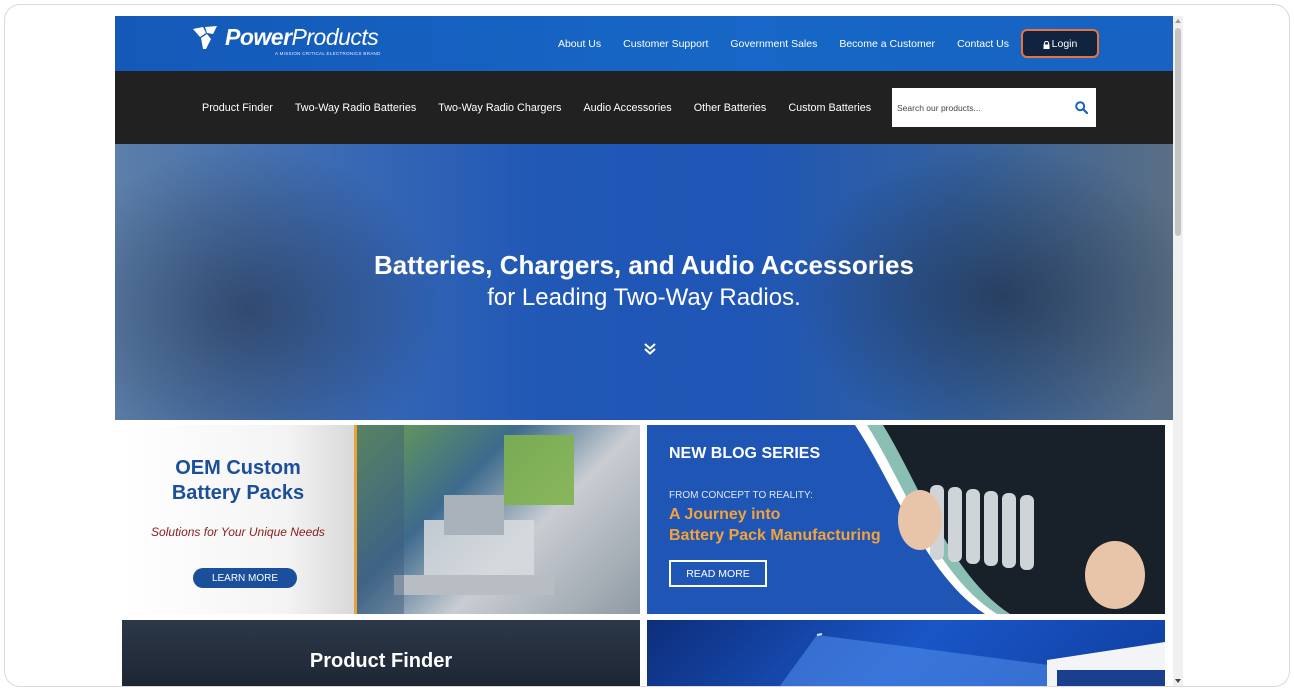 The image size is (1294, 691). What do you see at coordinates (238, 468) in the screenshot?
I see `promo-oem-title-line1: OEM Custom` at bounding box center [238, 468].